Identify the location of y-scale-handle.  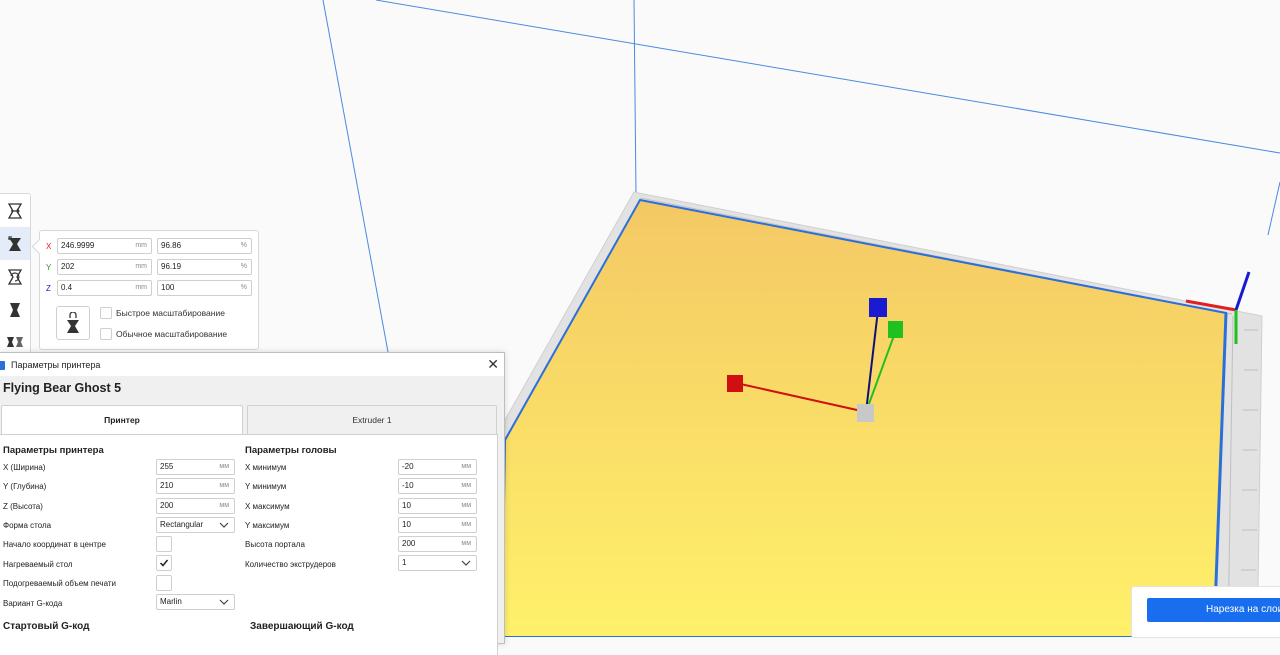
(895, 329).